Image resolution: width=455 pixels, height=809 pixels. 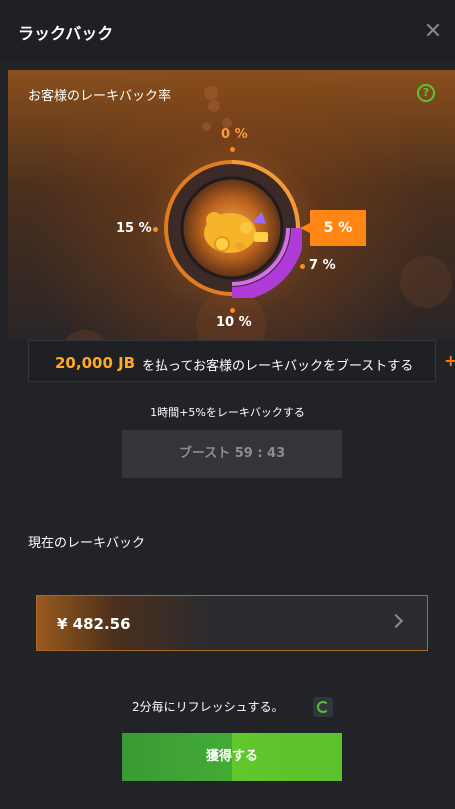 I want to click on claim-button: 獲得する, so click(x=232, y=757).